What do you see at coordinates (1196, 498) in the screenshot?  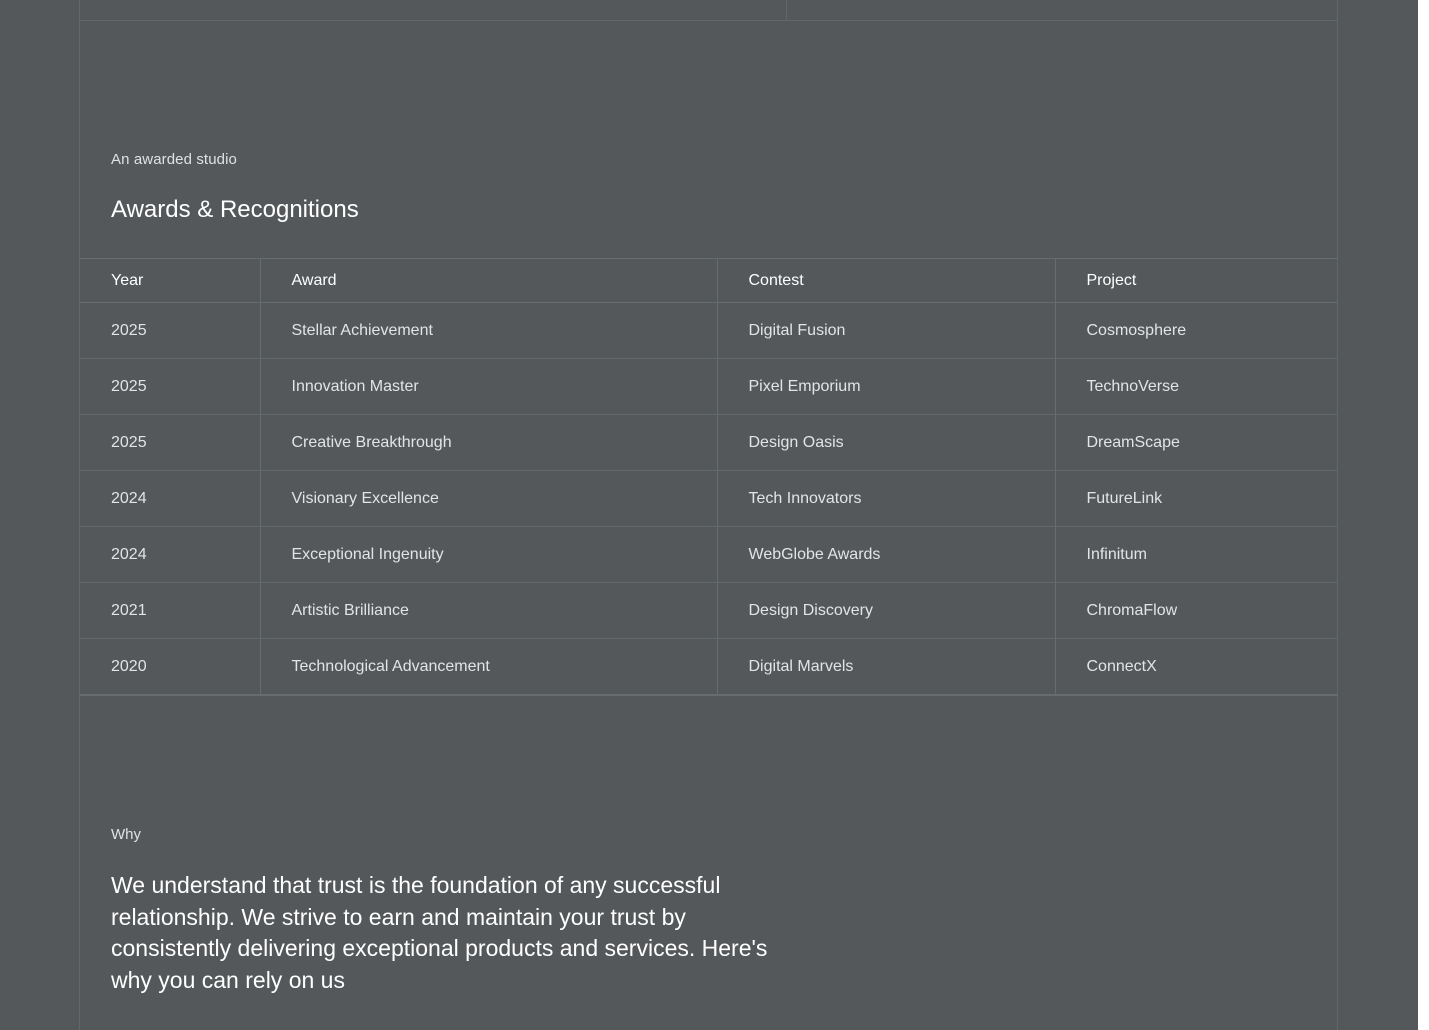 I see `cell-project: FutureLink` at bounding box center [1196, 498].